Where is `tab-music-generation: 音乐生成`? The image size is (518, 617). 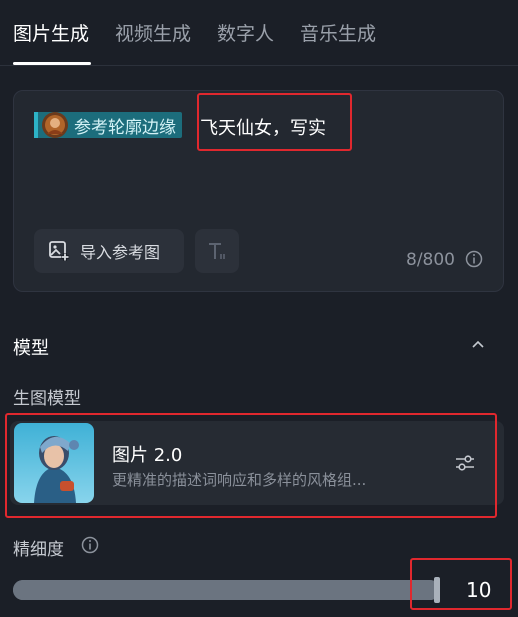
tab-music-generation: 音乐生成 is located at coordinates (338, 32).